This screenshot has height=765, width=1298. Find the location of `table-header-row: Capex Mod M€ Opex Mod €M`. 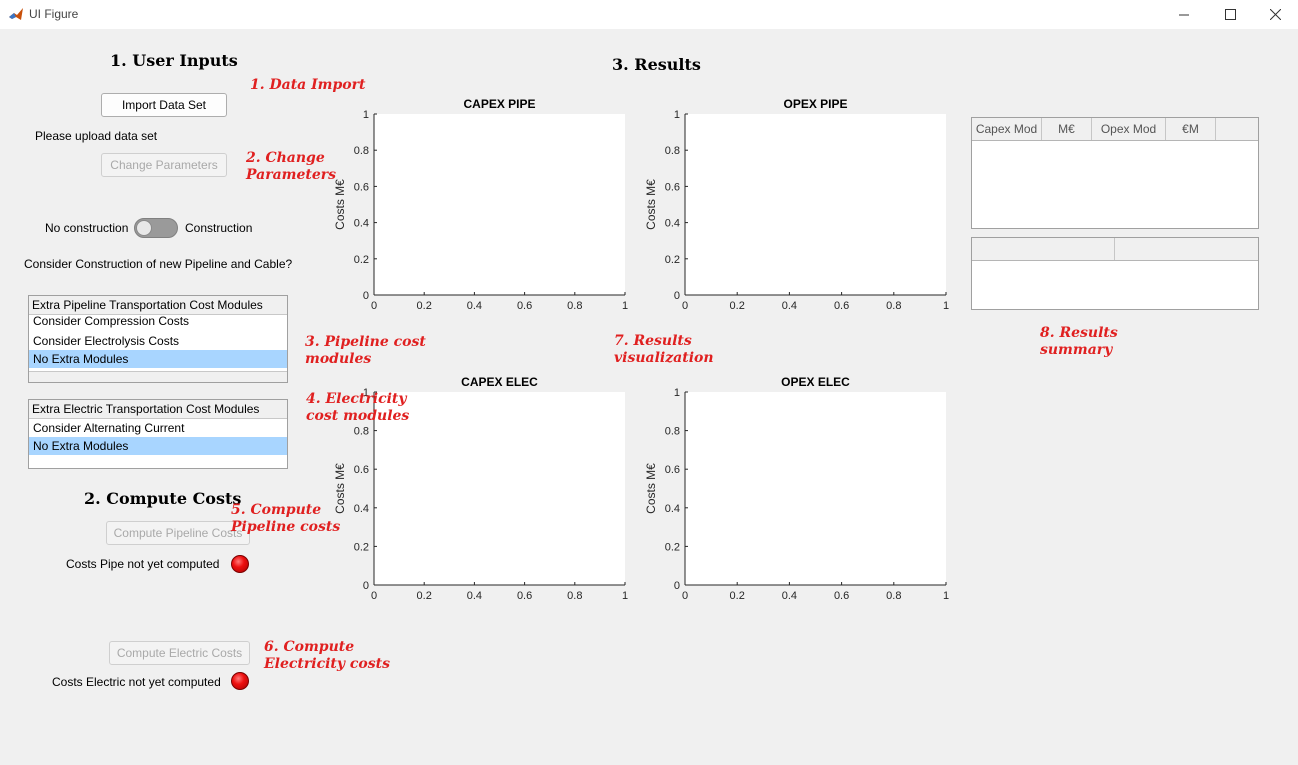

table-header-row: Capex Mod M€ Opex Mod €M is located at coordinates (1115, 129).